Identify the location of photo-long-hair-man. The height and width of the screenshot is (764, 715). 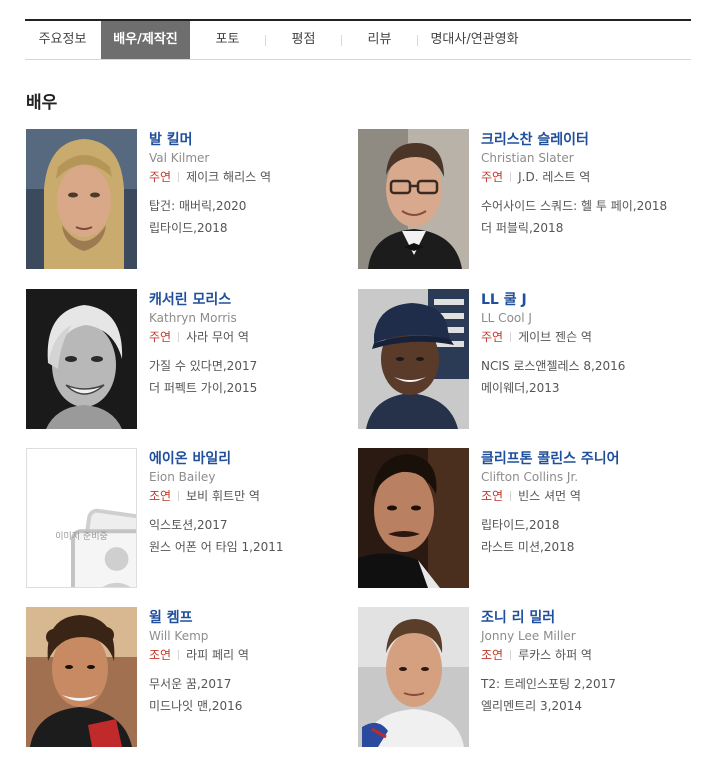
(81, 199).